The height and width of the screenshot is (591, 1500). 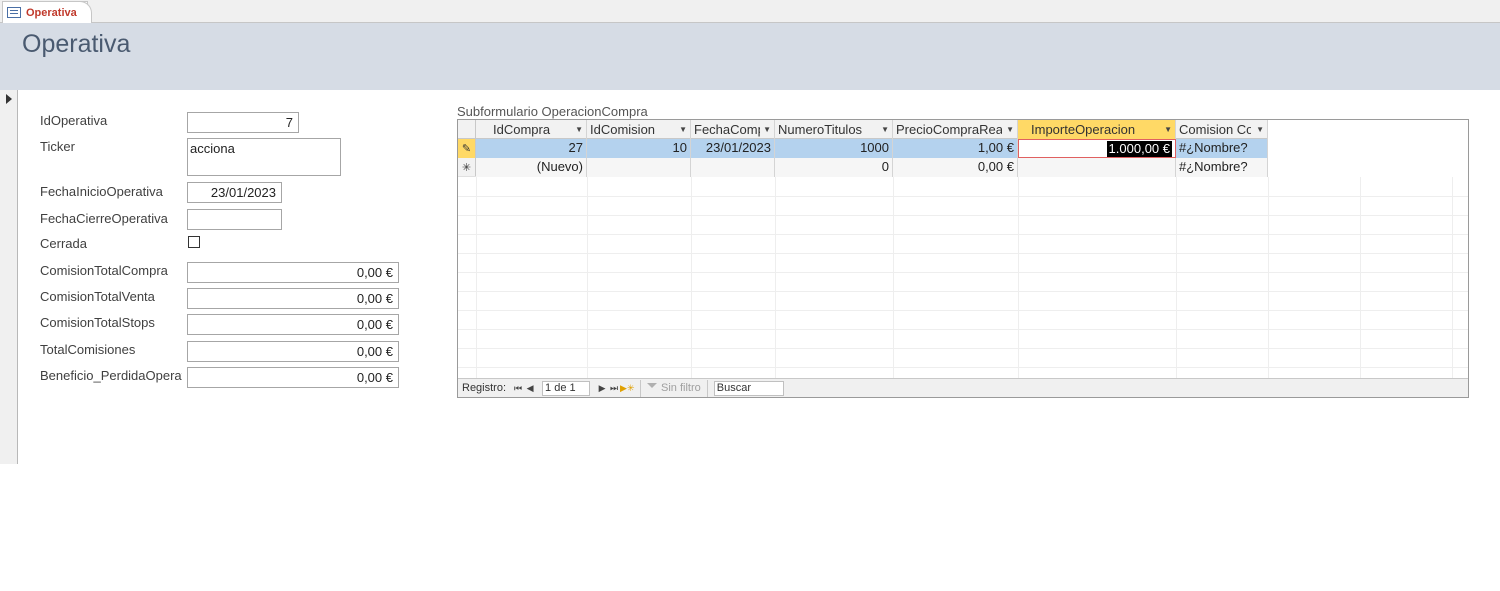 What do you see at coordinates (484, 388) in the screenshot?
I see `record-nav-label: Registro:` at bounding box center [484, 388].